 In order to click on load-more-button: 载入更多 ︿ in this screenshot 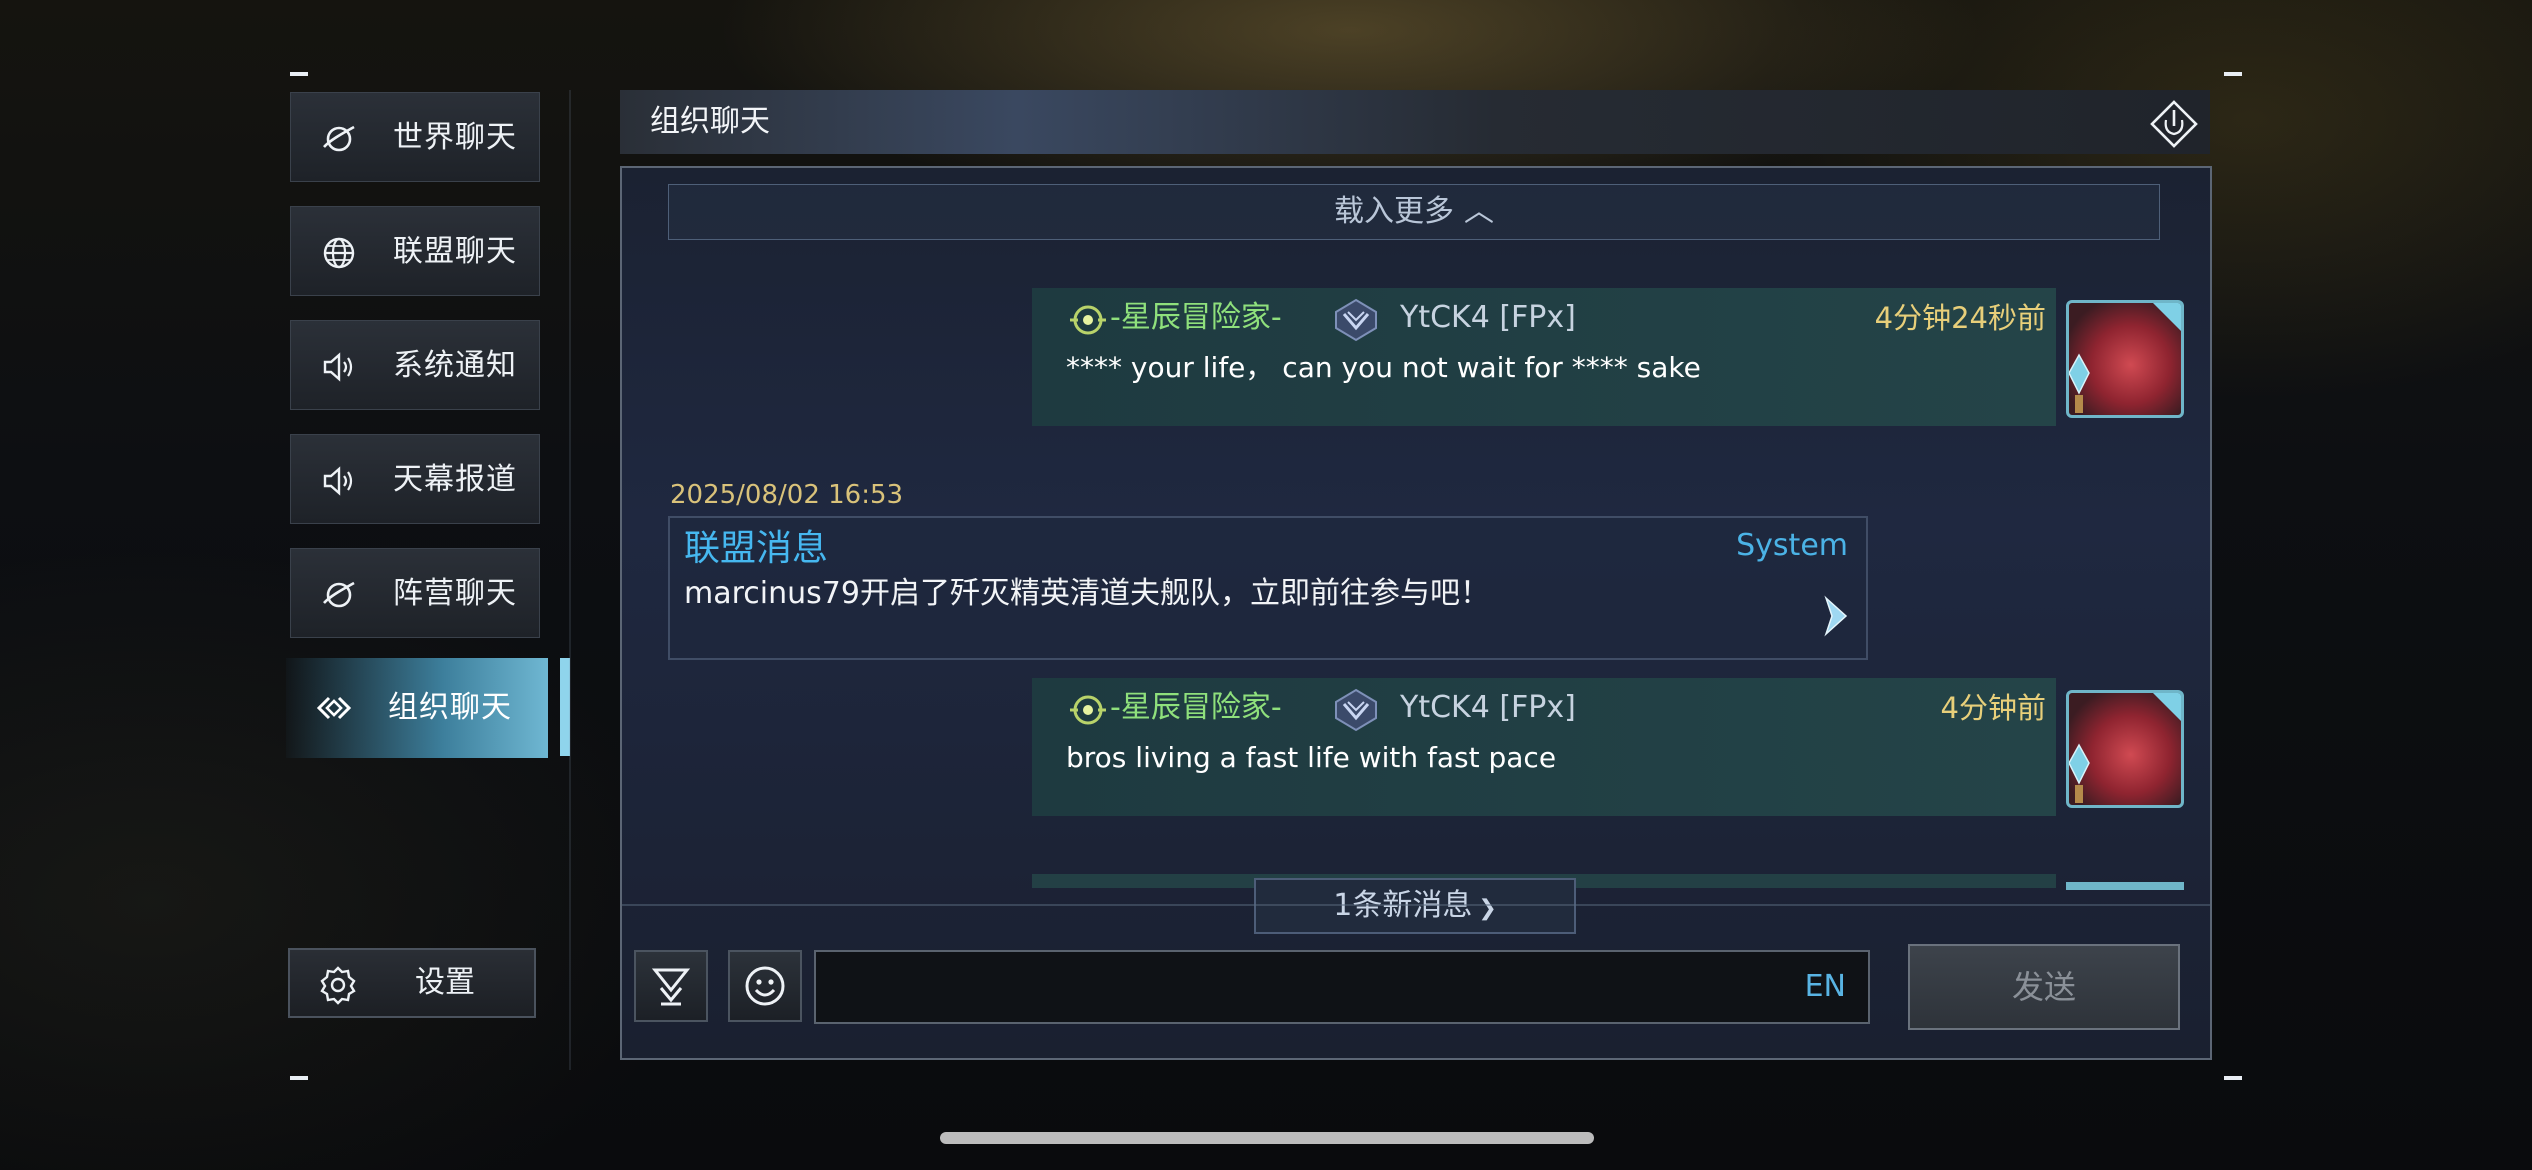, I will do `click(1414, 212)`.